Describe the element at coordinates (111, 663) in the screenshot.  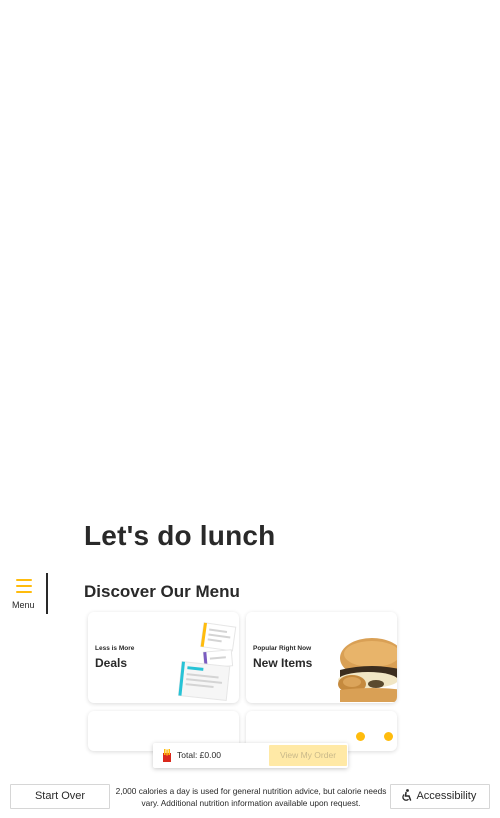
I see `card-title: Deals` at that location.